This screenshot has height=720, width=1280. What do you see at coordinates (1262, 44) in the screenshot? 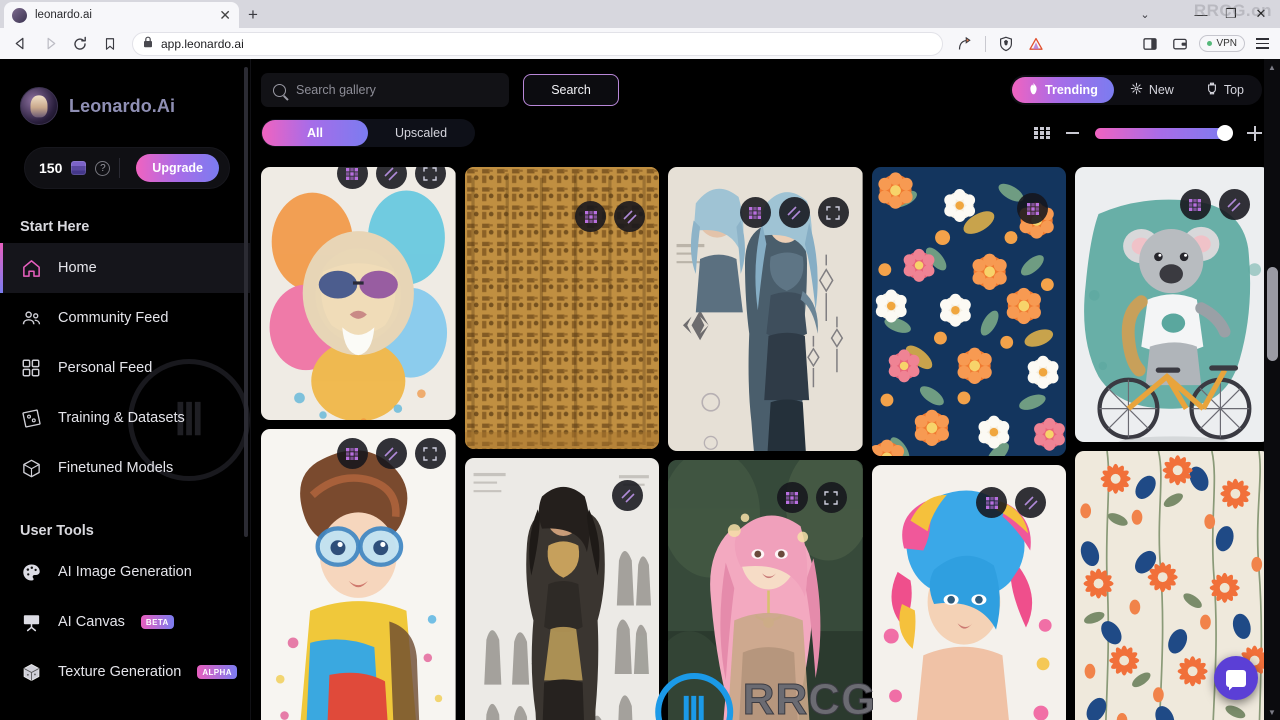
I see `browser-menu-icon` at bounding box center [1262, 44].